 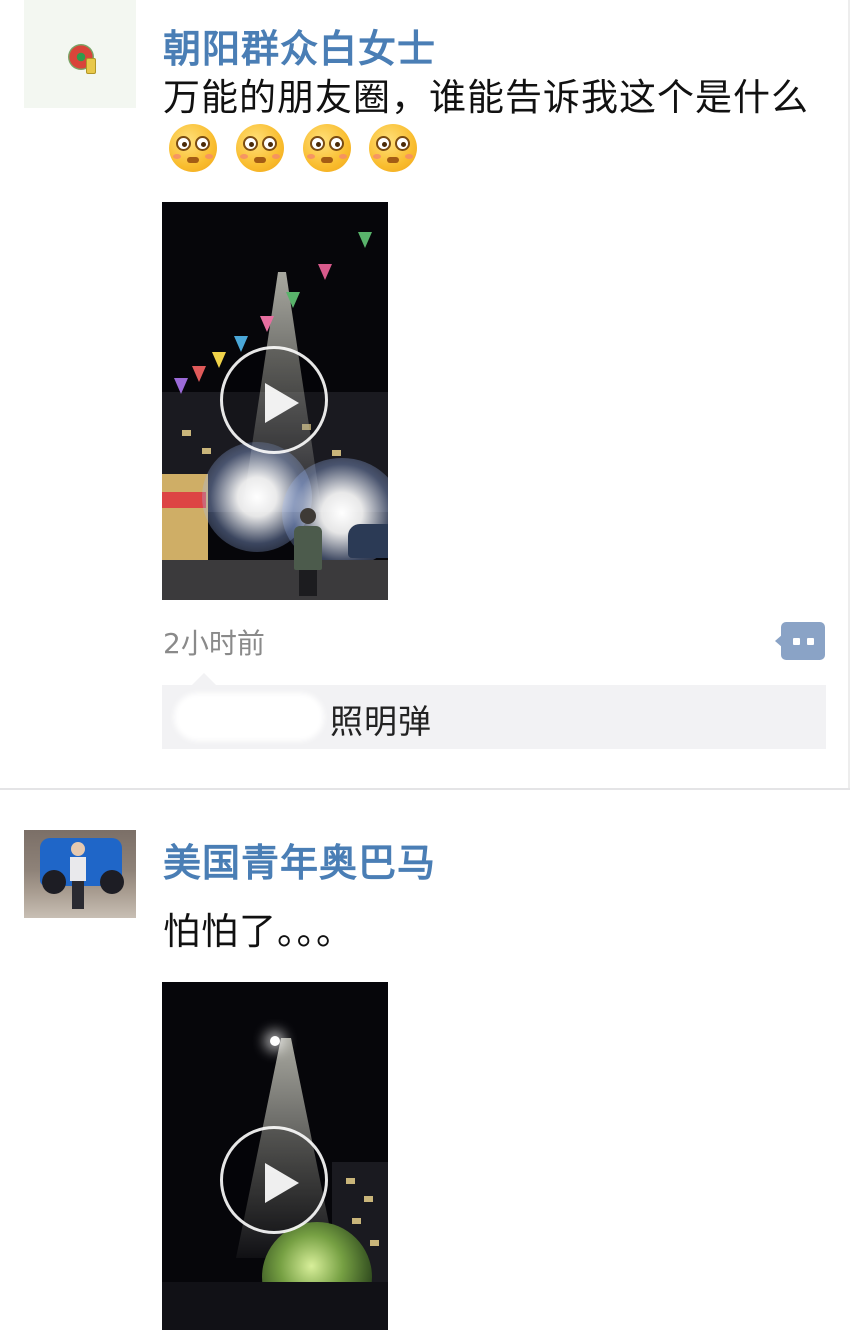 What do you see at coordinates (299, 859) in the screenshot?
I see `username: 美国青年奥巴马` at bounding box center [299, 859].